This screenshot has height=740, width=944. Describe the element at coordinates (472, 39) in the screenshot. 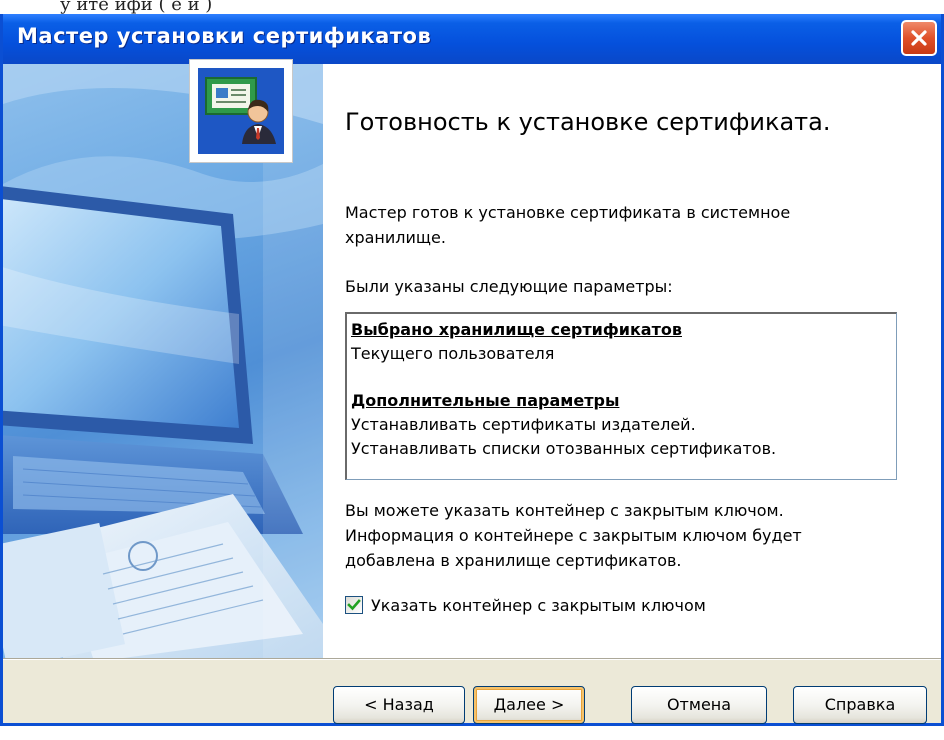

I see `titlebar: Мастер установки сертификатов` at that location.